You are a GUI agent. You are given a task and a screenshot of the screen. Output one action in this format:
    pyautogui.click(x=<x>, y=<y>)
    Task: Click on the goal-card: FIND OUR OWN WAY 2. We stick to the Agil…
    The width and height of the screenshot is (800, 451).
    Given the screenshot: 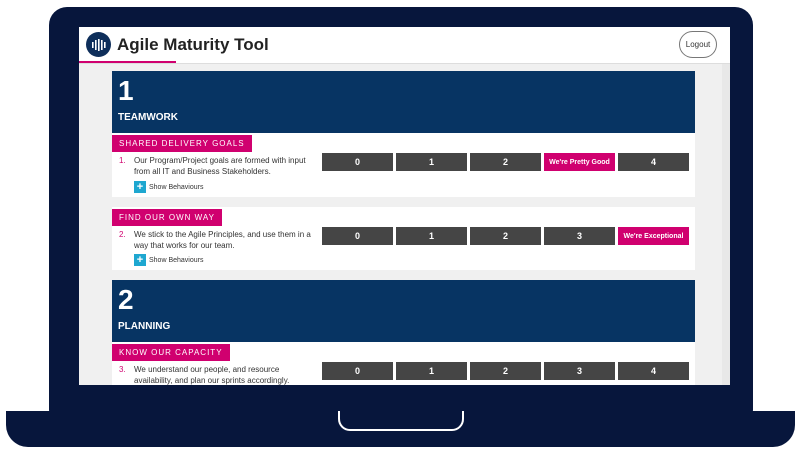 What is the action you would take?
    pyautogui.click(x=403, y=238)
    